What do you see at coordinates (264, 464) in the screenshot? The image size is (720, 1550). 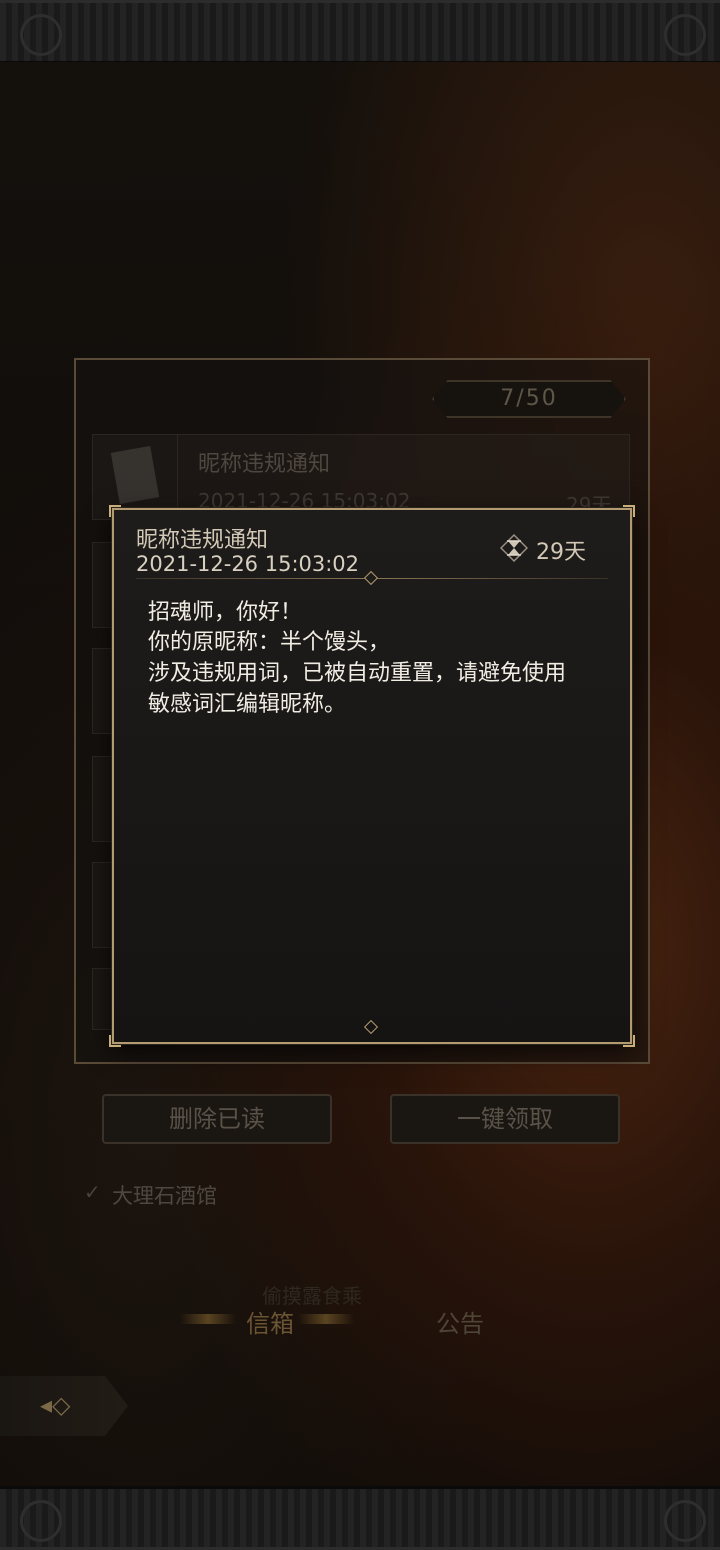 I see `mail-item-title: 昵称违规通知` at bounding box center [264, 464].